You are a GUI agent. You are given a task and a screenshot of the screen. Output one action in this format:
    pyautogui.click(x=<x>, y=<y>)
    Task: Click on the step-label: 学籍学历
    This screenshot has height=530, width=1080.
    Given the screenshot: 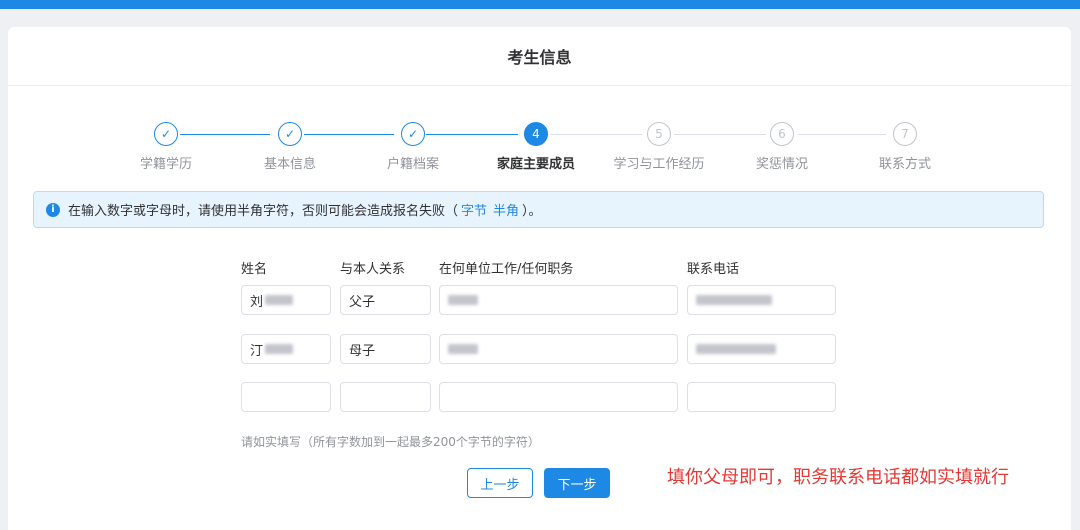 What is the action you would take?
    pyautogui.click(x=165, y=164)
    